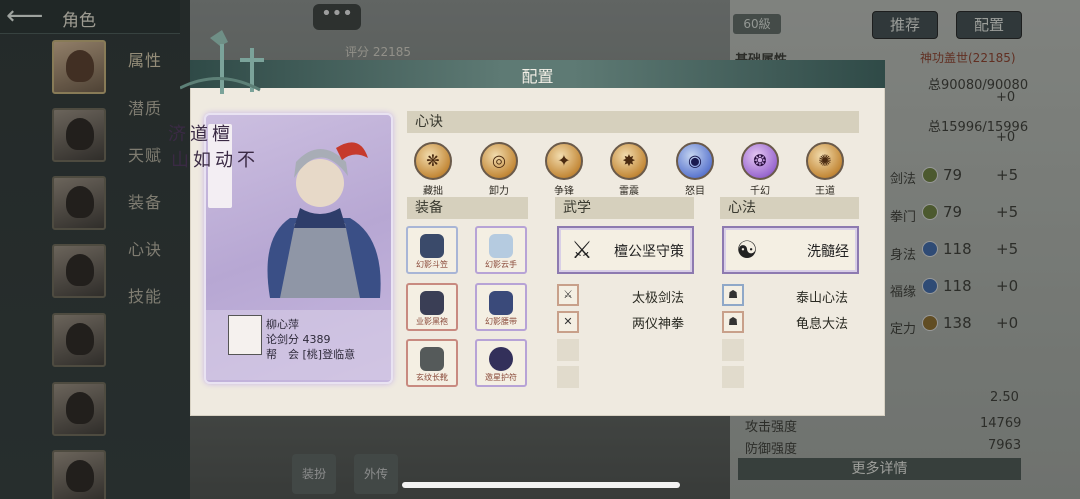  Describe the element at coordinates (790, 250) in the screenshot. I see `main-inner-art: ☯ 洗髓经` at that location.